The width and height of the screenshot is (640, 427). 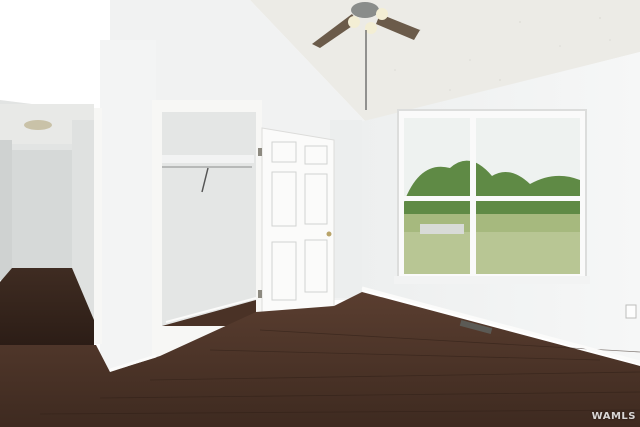 I want to click on hallway-far-wall, so click(x=42, y=209).